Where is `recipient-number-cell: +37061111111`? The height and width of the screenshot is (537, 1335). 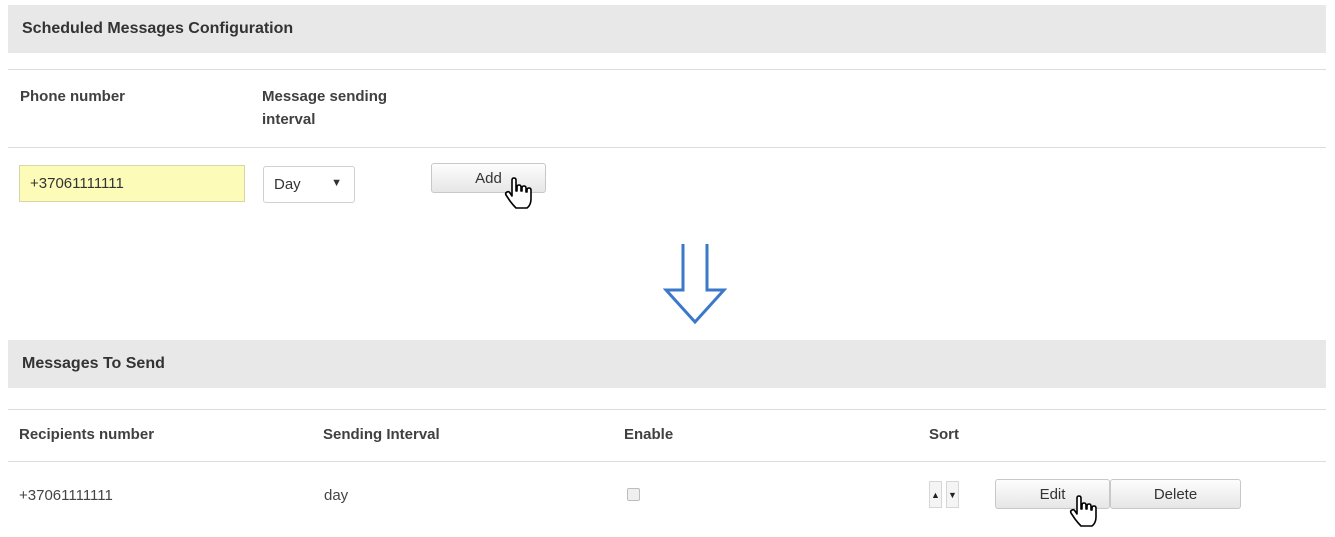 recipient-number-cell: +37061111111 is located at coordinates (66, 495).